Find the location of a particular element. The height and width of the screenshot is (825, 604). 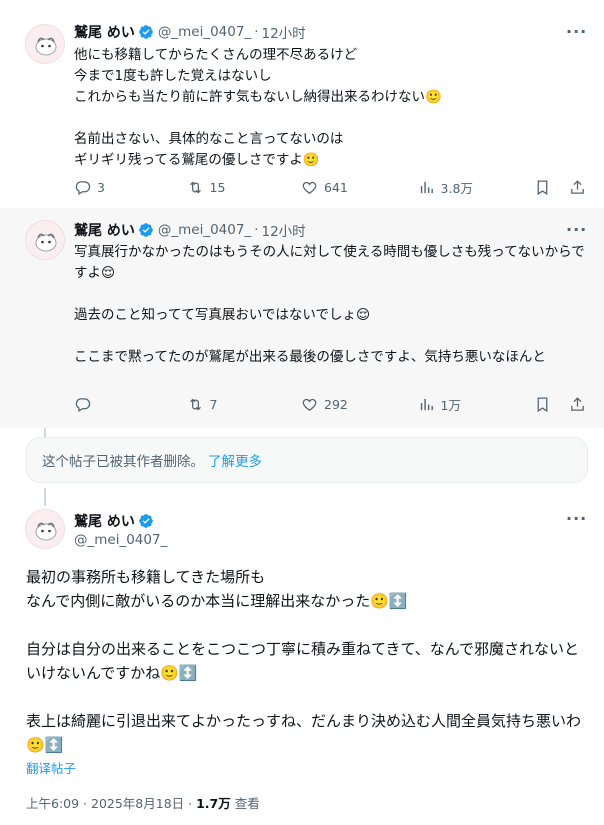

like-count: 292 is located at coordinates (336, 404).